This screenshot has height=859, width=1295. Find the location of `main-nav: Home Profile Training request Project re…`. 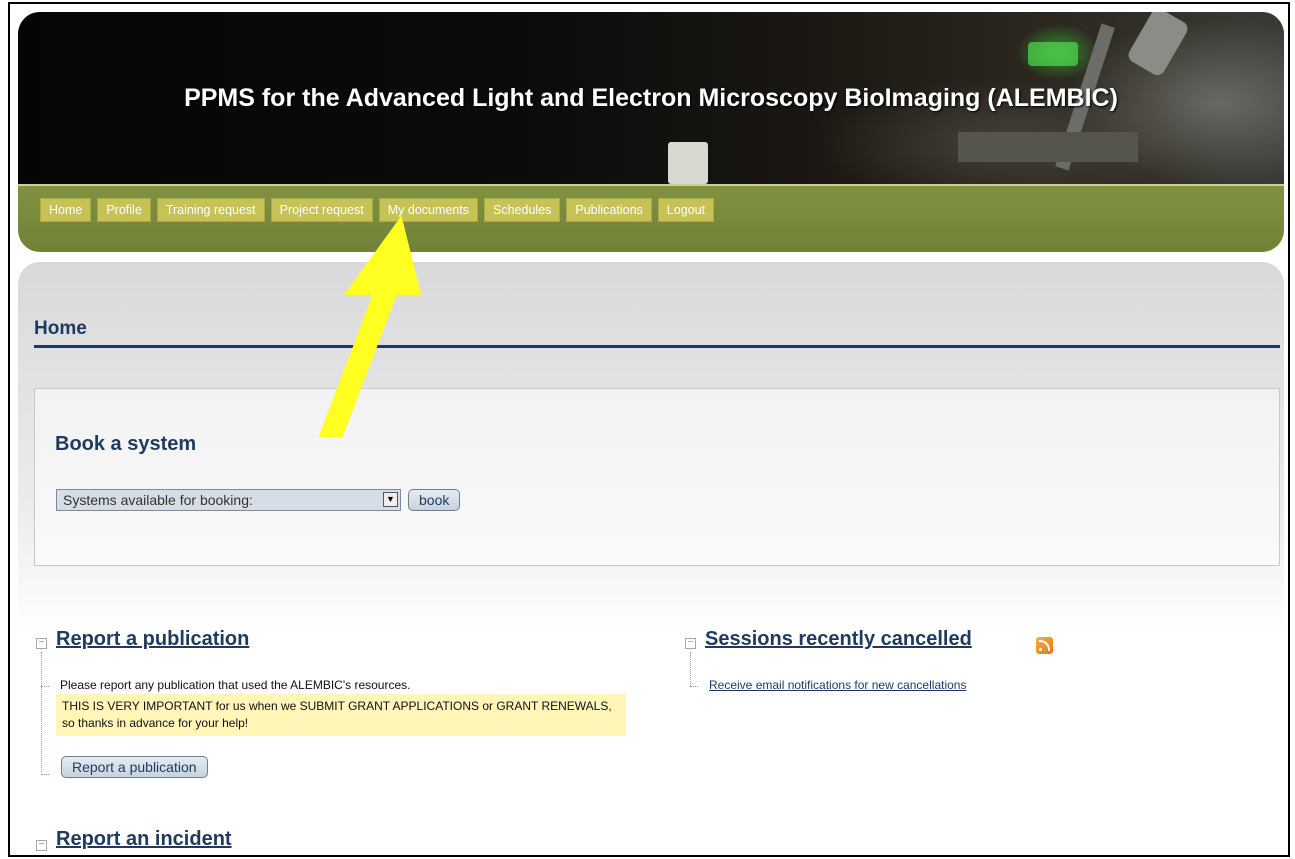

main-nav: Home Profile Training request Project re… is located at coordinates (377, 210).